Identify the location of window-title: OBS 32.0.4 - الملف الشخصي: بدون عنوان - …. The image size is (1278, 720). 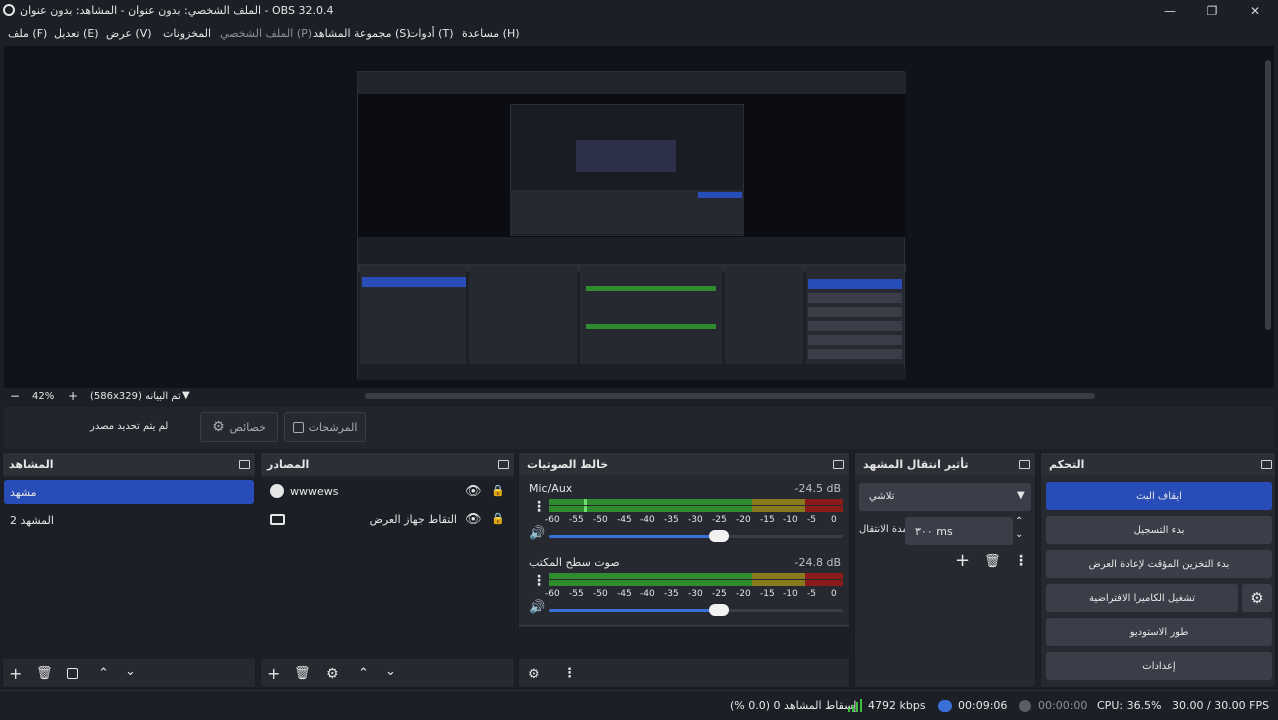
(177, 10).